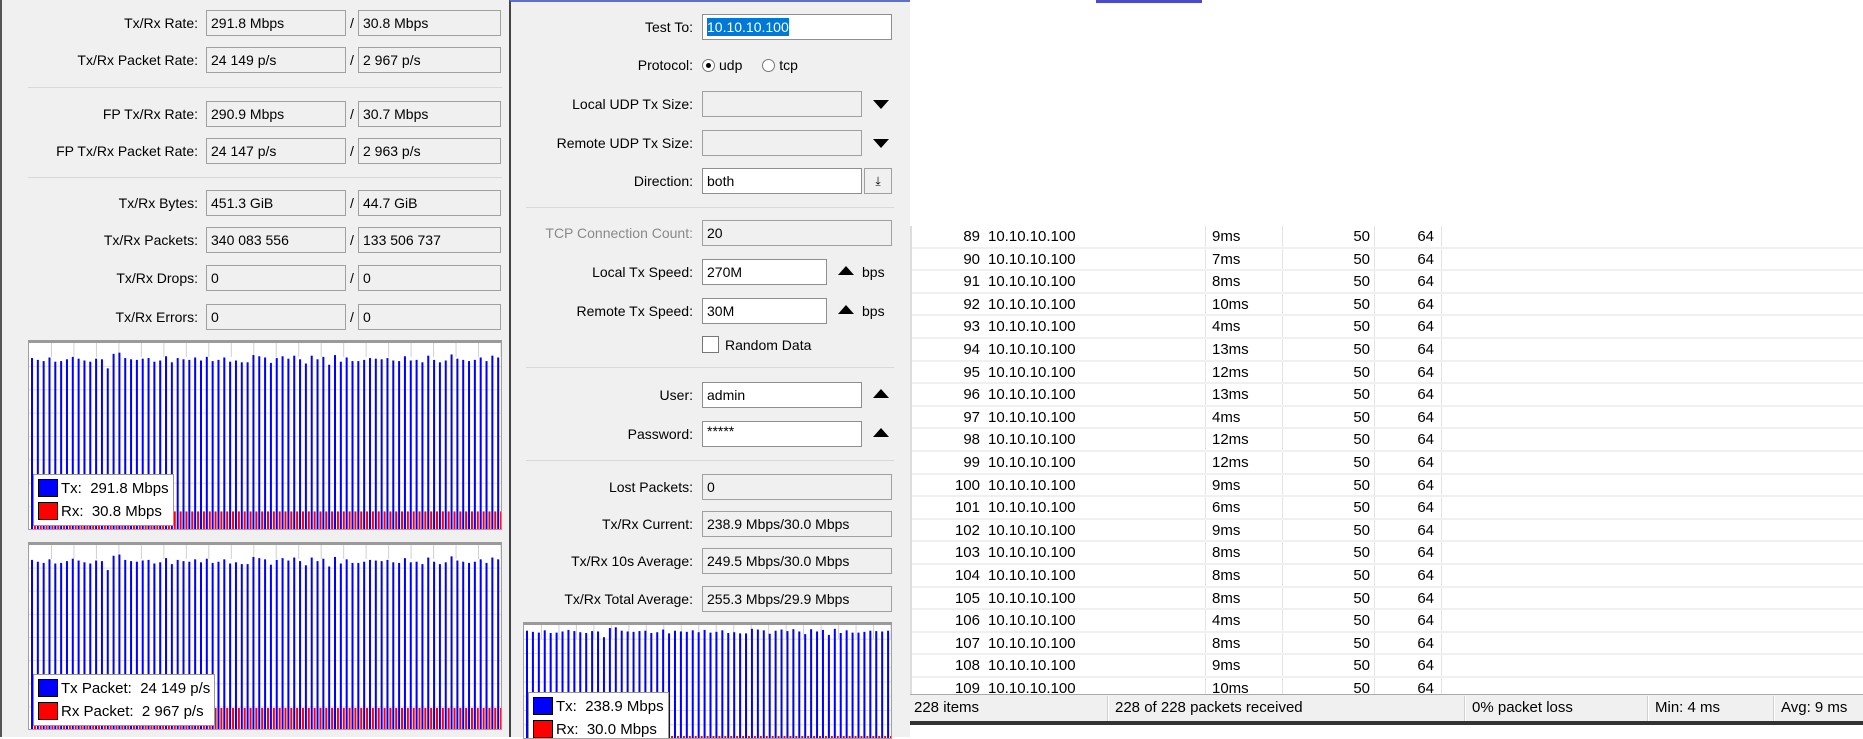  Describe the element at coordinates (764, 272) in the screenshot. I see `local-tx-speed-input: 270M` at that location.